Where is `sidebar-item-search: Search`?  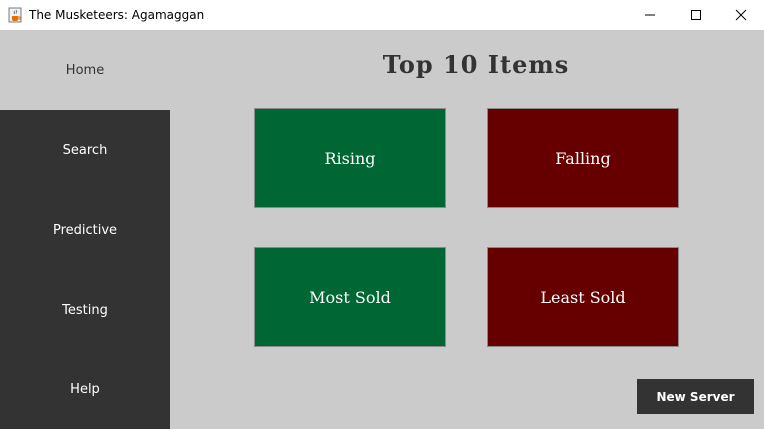
sidebar-item-search: Search is located at coordinates (85, 150).